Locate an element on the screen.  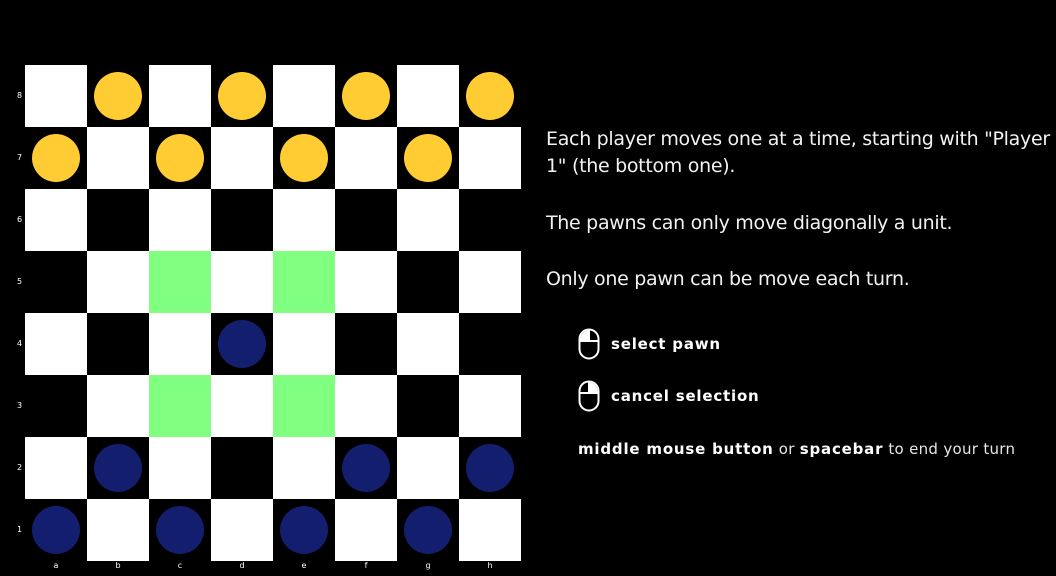
yellow-pawn-h8 is located at coordinates (490, 96).